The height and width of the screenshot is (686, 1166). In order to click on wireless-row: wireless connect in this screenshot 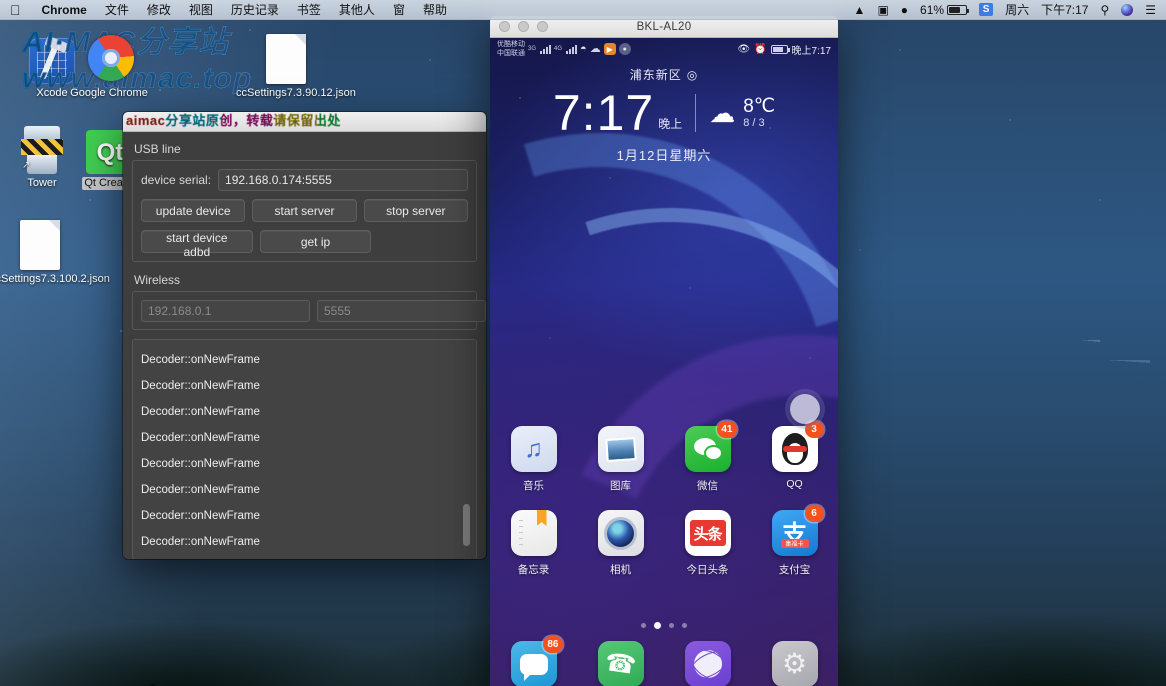, I will do `click(313, 310)`.